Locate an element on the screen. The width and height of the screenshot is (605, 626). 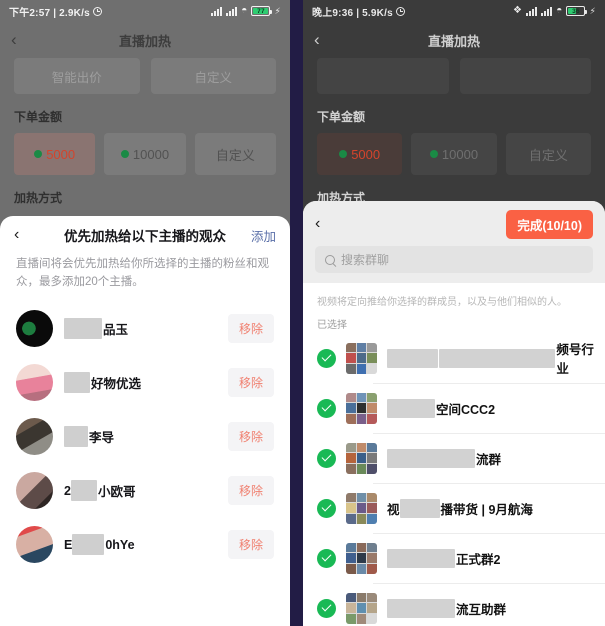
host-name-text: 小欧哥 is located at coordinates (116, 492).